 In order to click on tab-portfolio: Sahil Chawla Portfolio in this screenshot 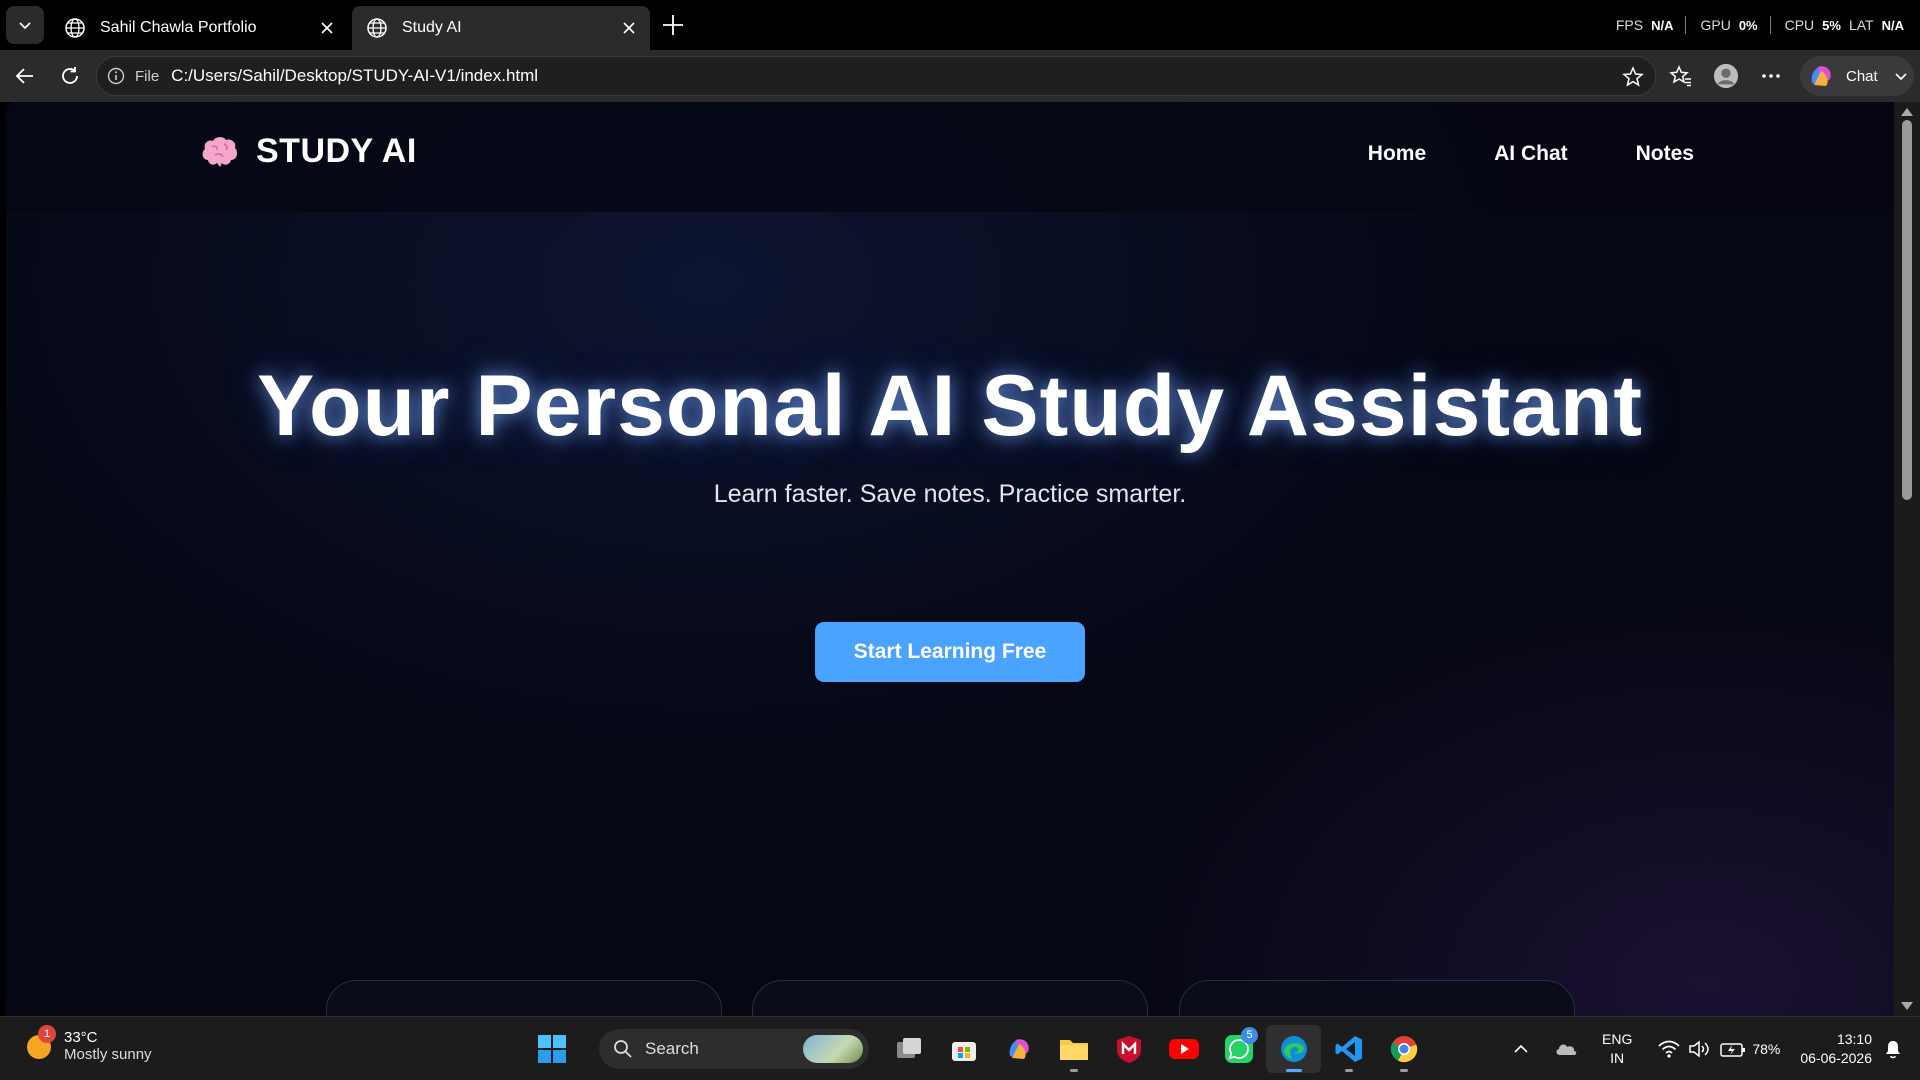, I will do `click(199, 28)`.